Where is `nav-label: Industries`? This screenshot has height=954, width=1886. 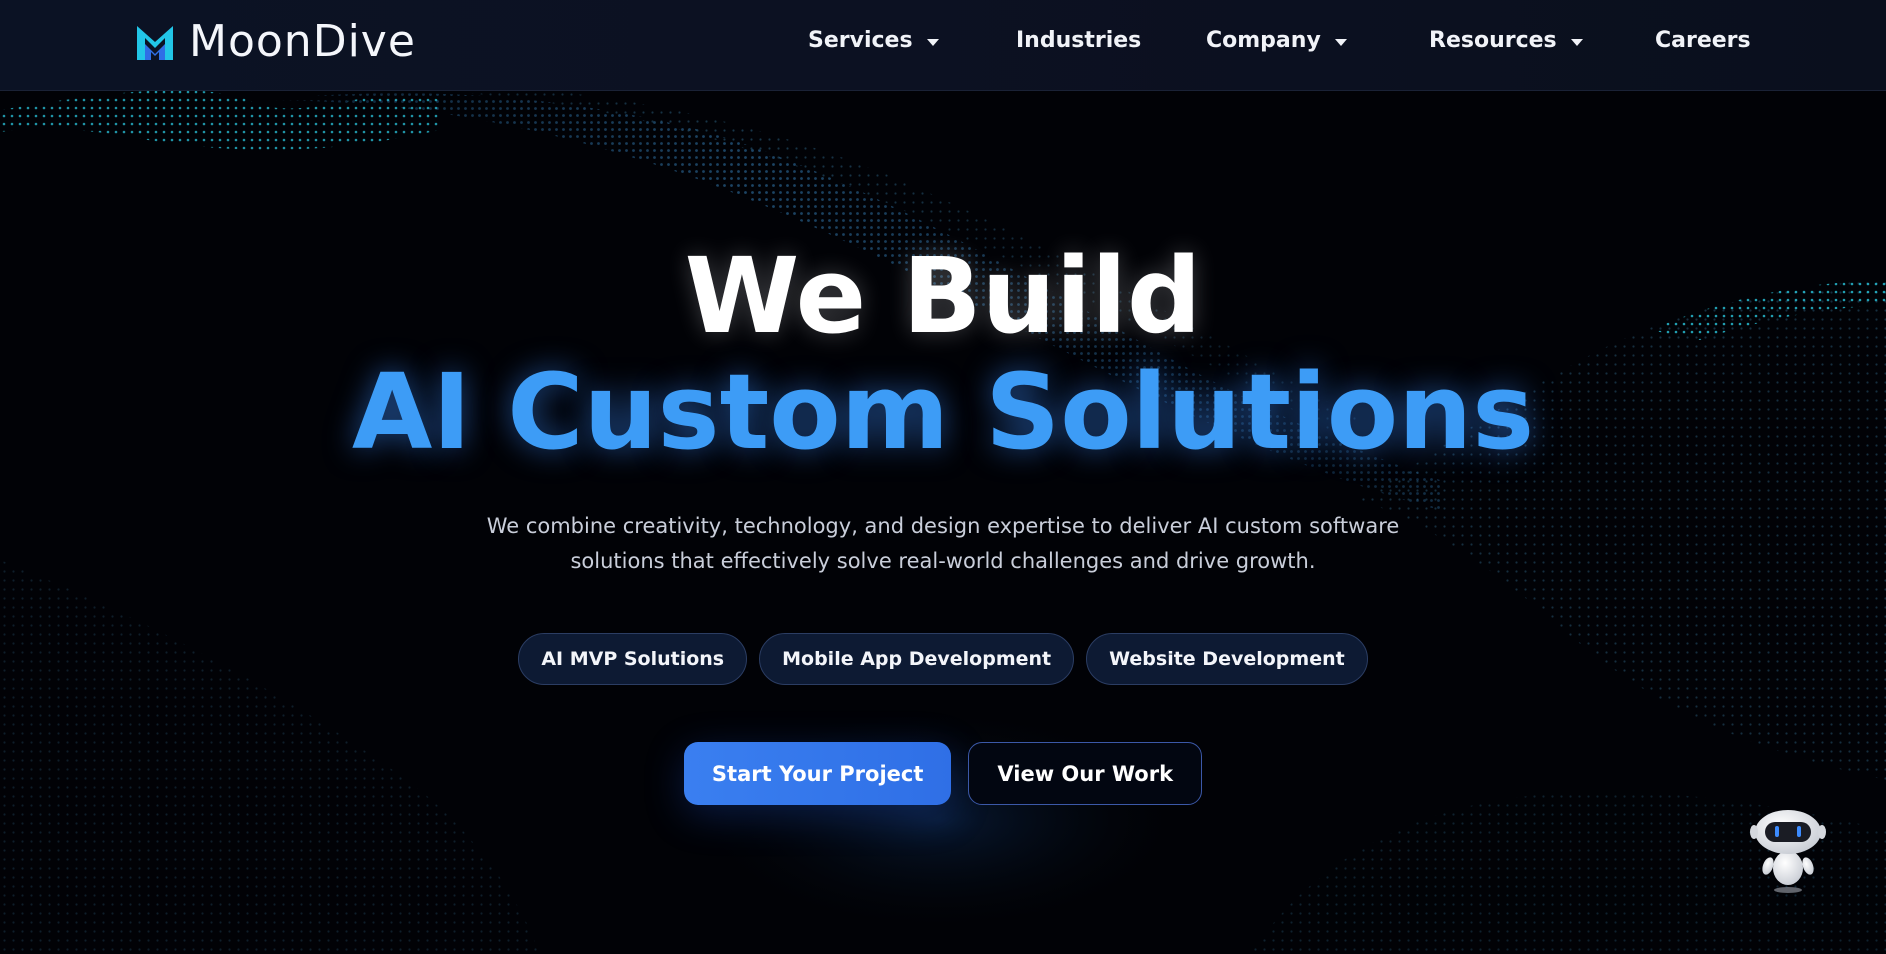
nav-label: Industries is located at coordinates (1079, 40).